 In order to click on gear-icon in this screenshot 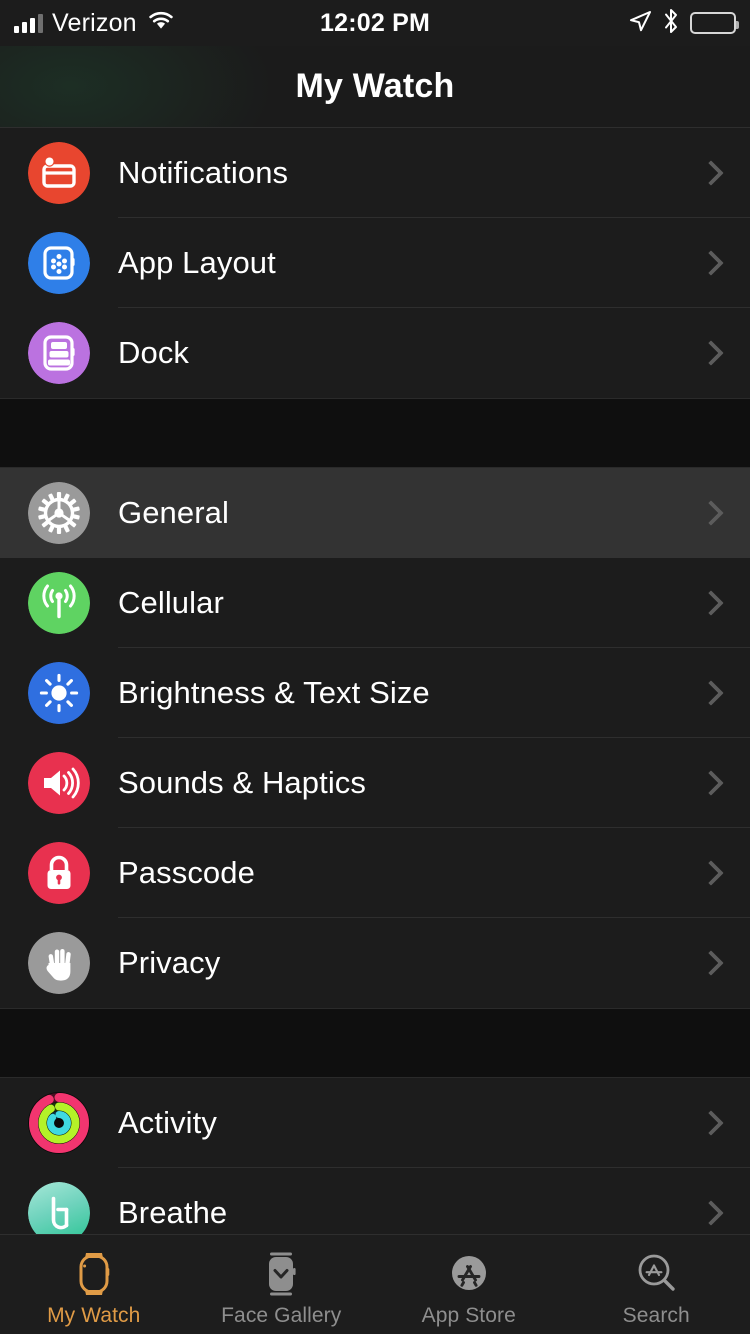, I will do `click(59, 513)`.